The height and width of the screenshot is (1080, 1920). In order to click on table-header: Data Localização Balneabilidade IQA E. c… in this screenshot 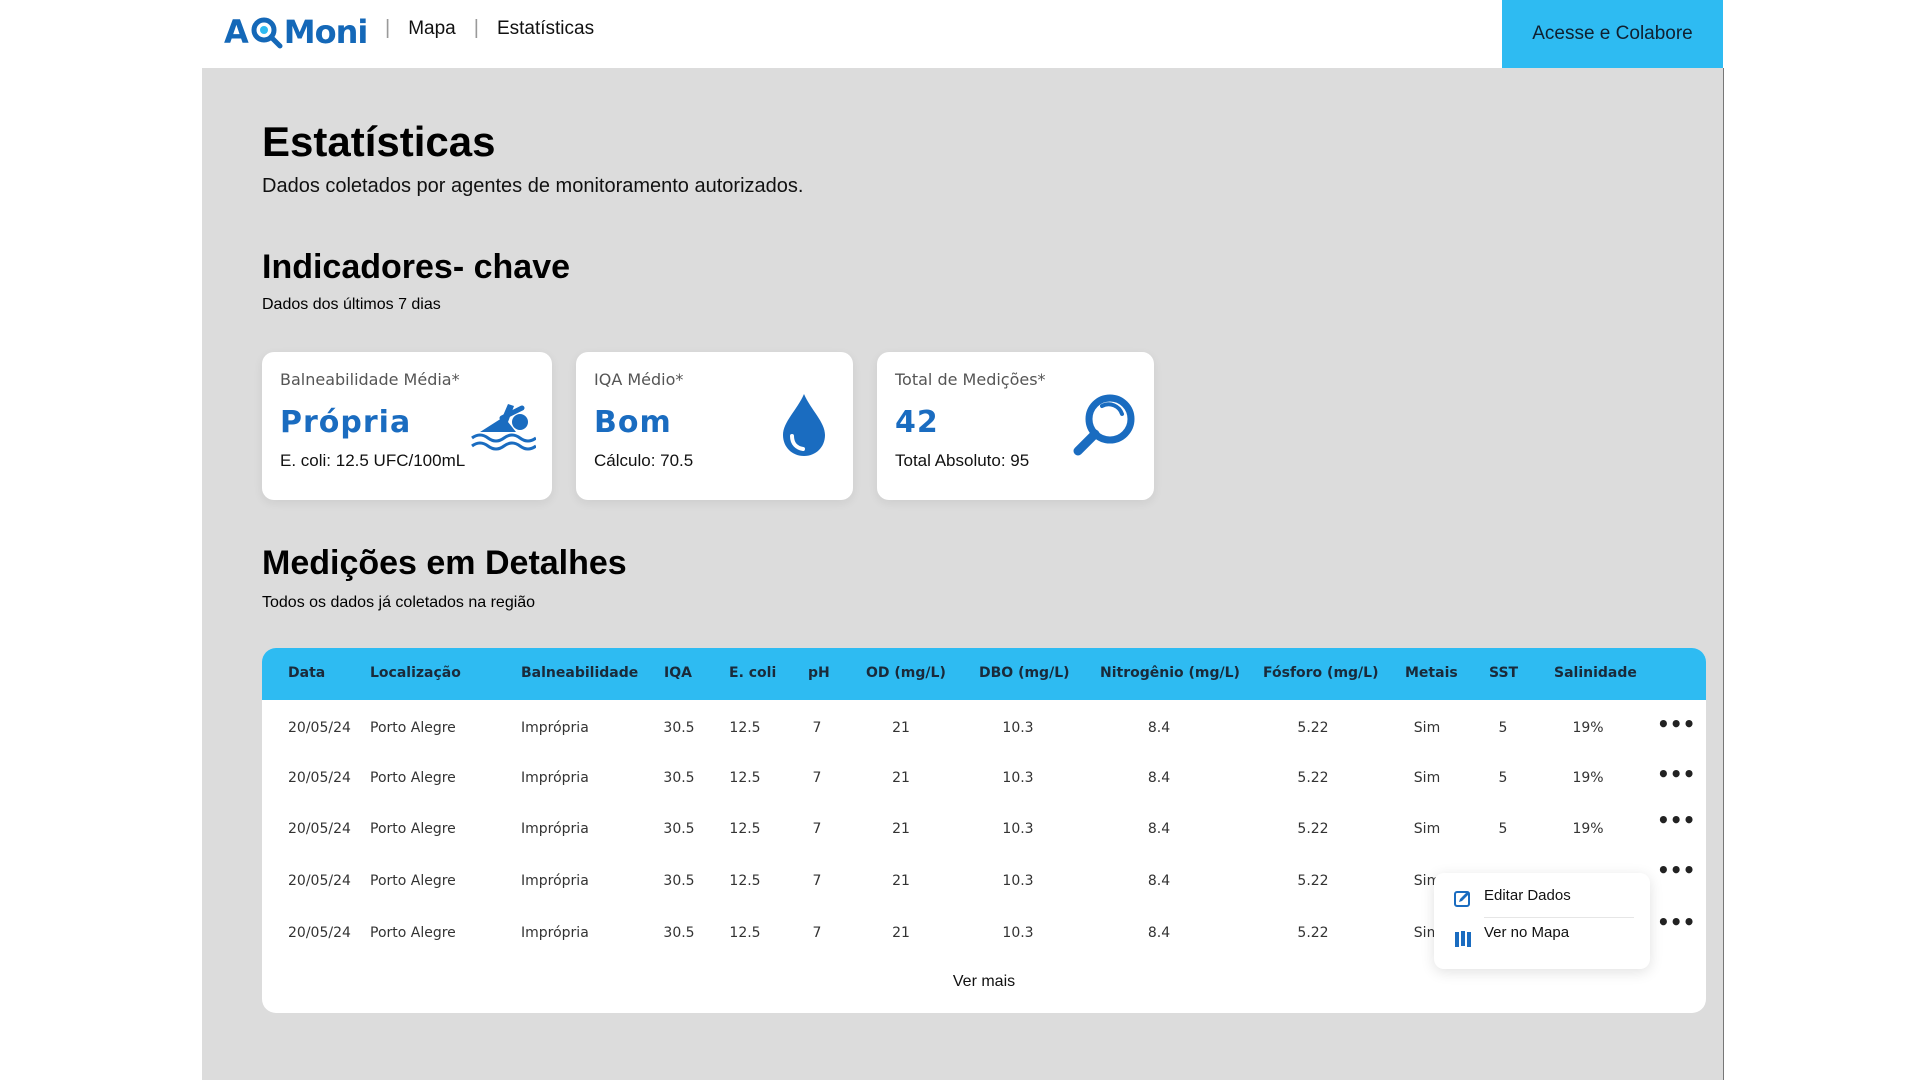, I will do `click(984, 674)`.